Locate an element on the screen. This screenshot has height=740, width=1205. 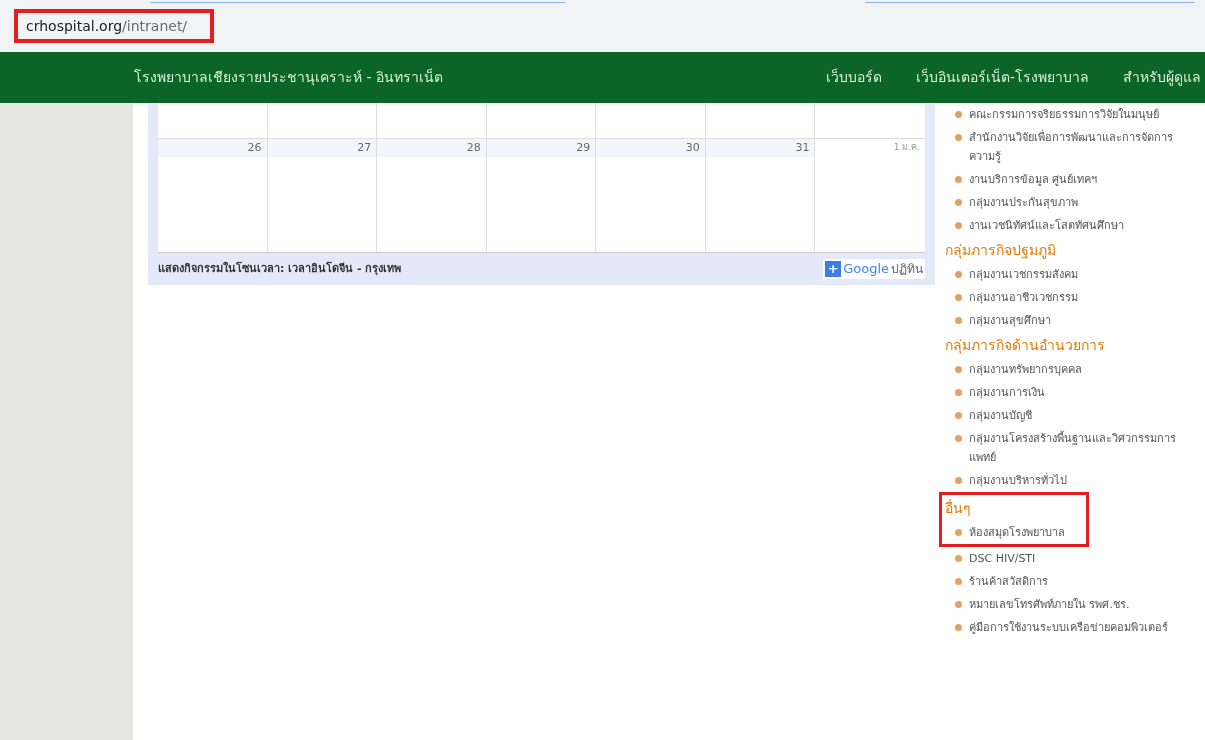
date-label: 31 is located at coordinates (802, 147).